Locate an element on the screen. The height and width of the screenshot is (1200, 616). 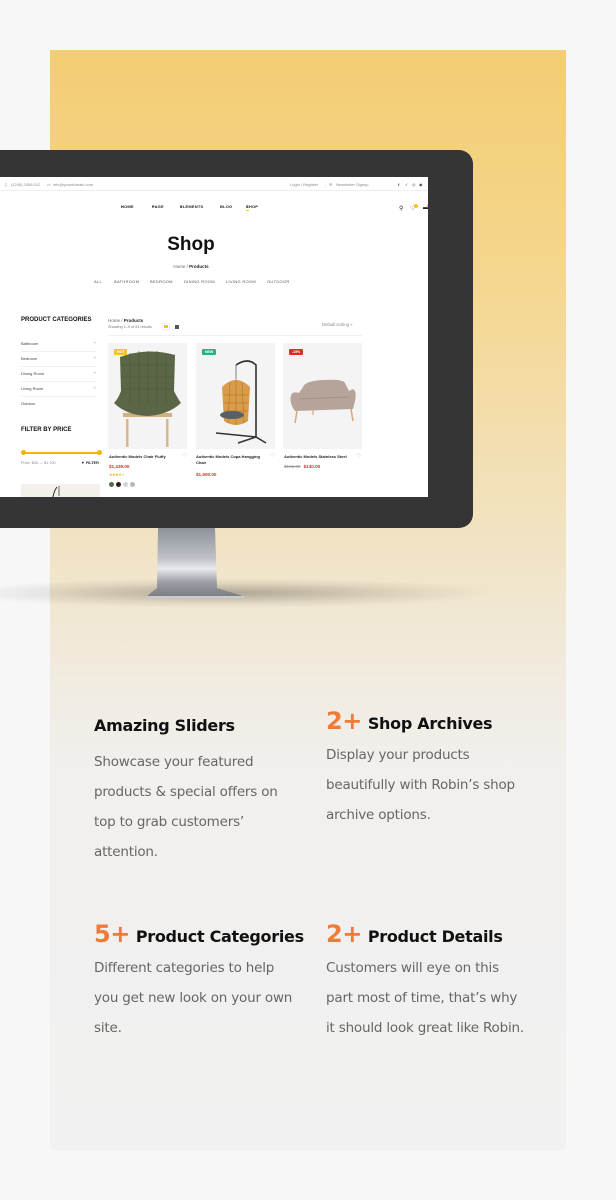
new-badge: NEW is located at coordinates (209, 352).